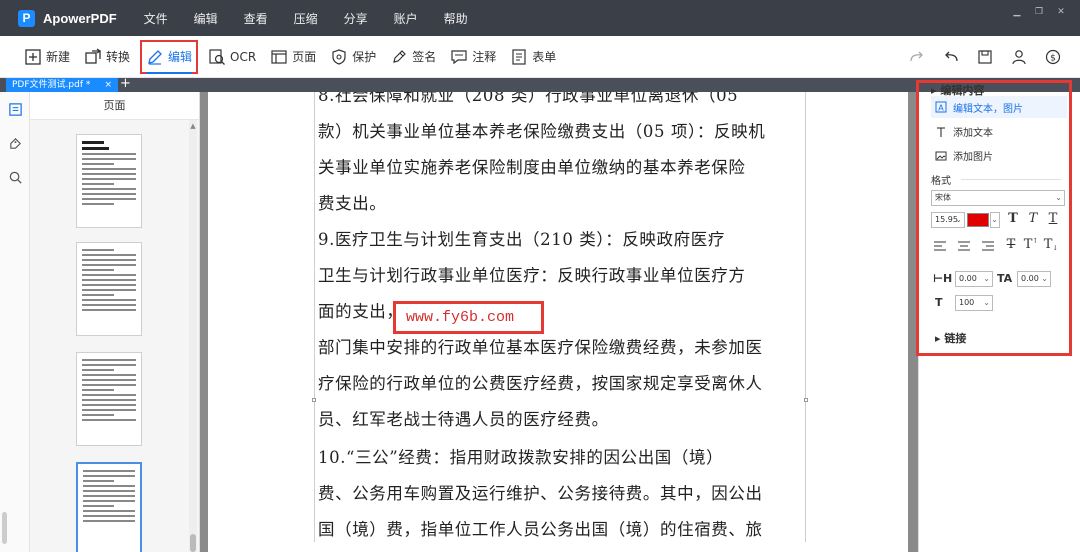 This screenshot has width=1080, height=552. I want to click on align-right-icon, so click(988, 246).